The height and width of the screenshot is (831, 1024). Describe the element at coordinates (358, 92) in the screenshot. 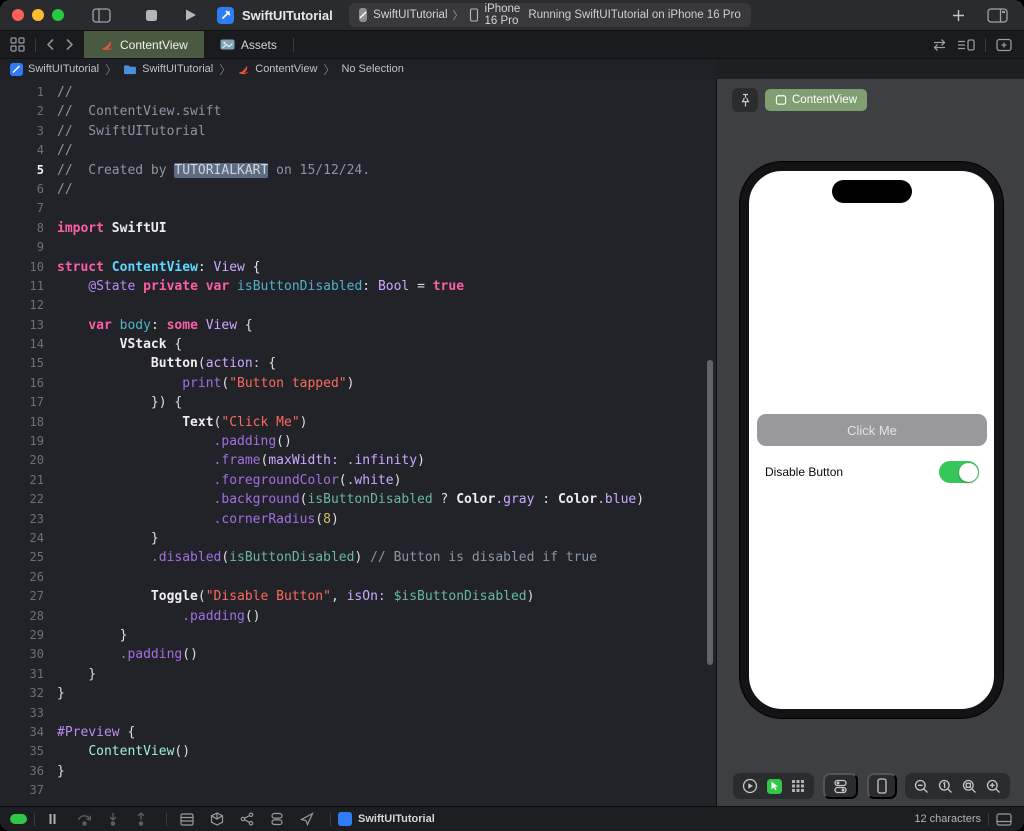

I see `code-line: 1 //` at that location.